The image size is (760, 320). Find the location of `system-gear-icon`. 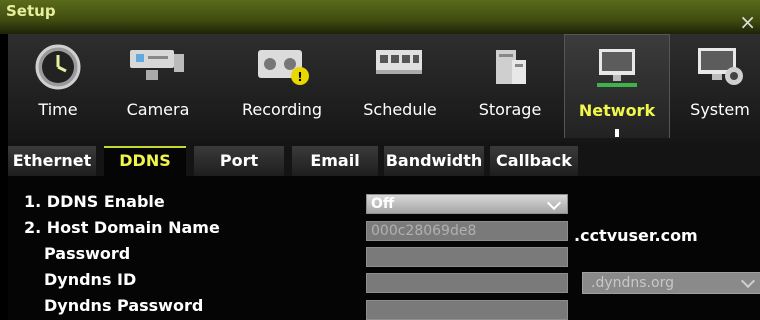

system-gear-icon is located at coordinates (720, 66).